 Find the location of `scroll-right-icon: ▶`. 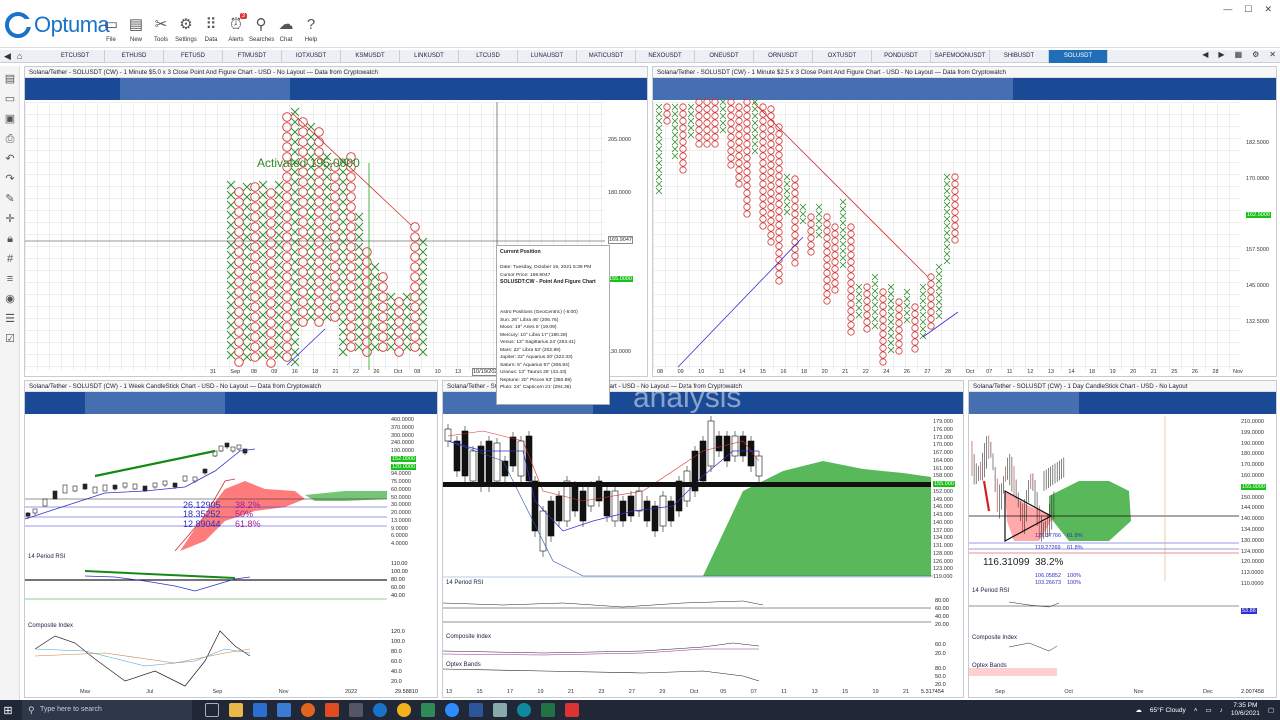

scroll-right-icon: ▶ is located at coordinates (1221, 54).